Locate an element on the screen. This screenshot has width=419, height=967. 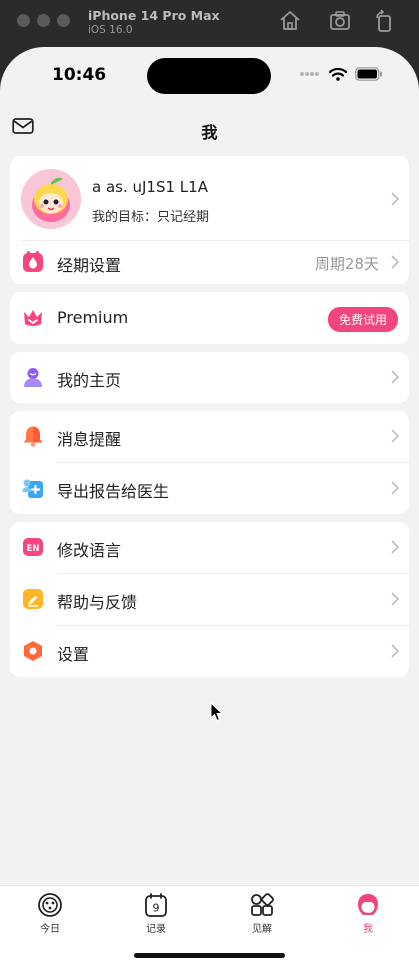
simulator-device-name: iPhone 14 Pro Max is located at coordinates (154, 15).